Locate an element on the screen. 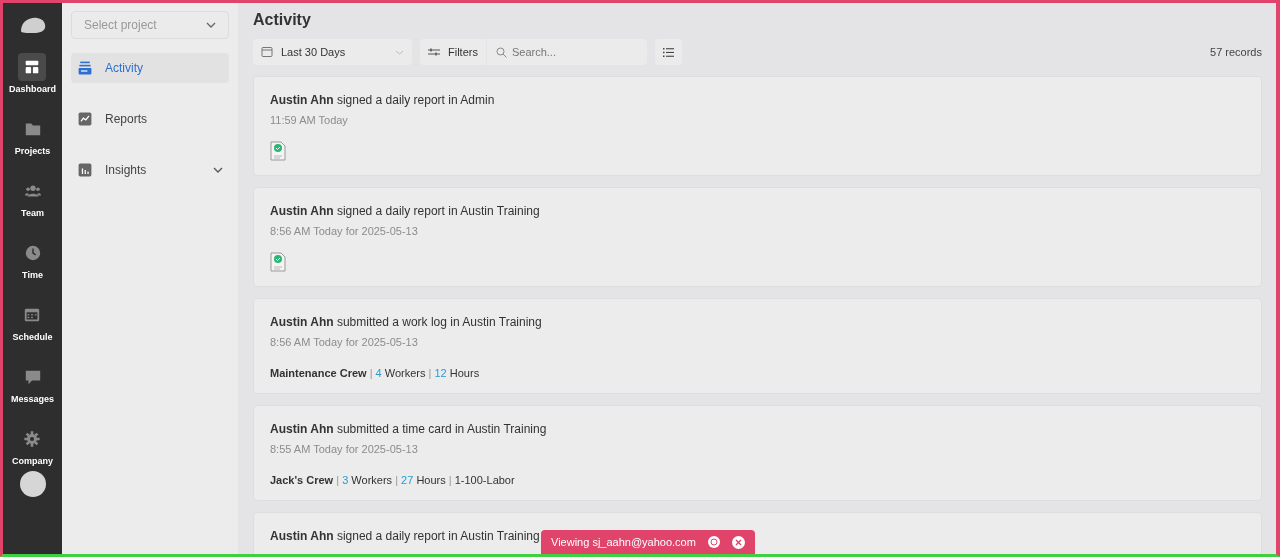  rail-nav-item: Company is located at coordinates (32, 445).